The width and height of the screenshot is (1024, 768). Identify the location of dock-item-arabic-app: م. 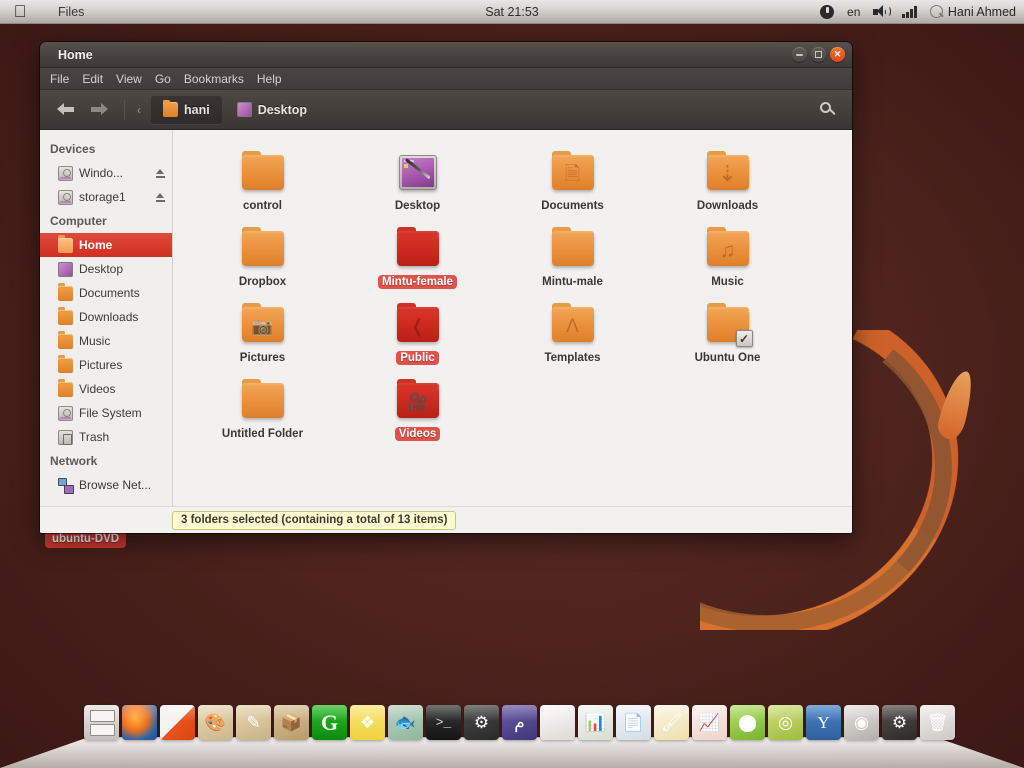
(519, 722).